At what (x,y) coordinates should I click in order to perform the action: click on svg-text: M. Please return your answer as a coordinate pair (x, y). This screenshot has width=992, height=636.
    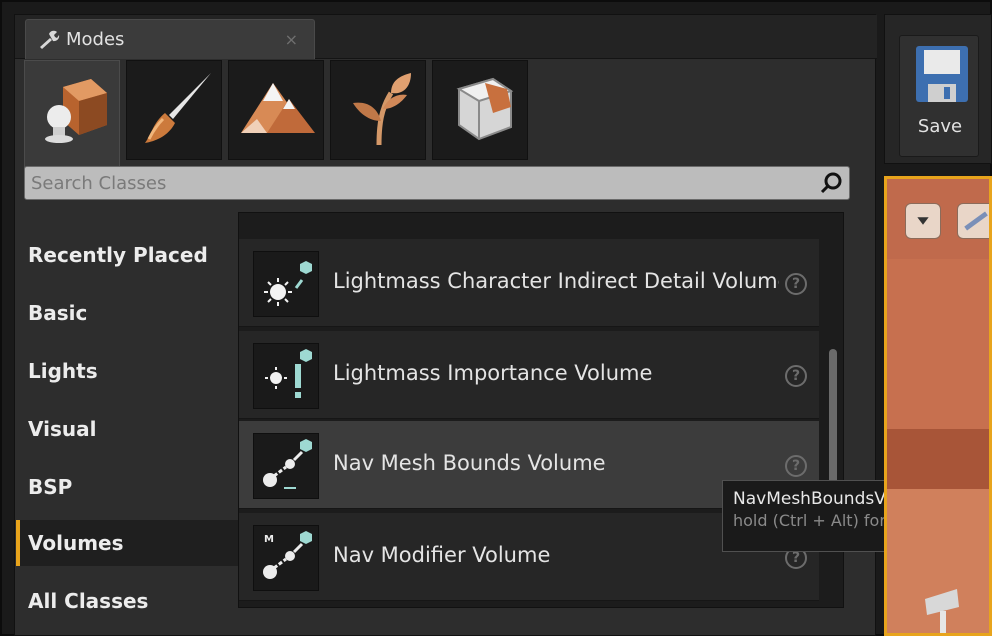
    Looking at the image, I should click on (269, 539).